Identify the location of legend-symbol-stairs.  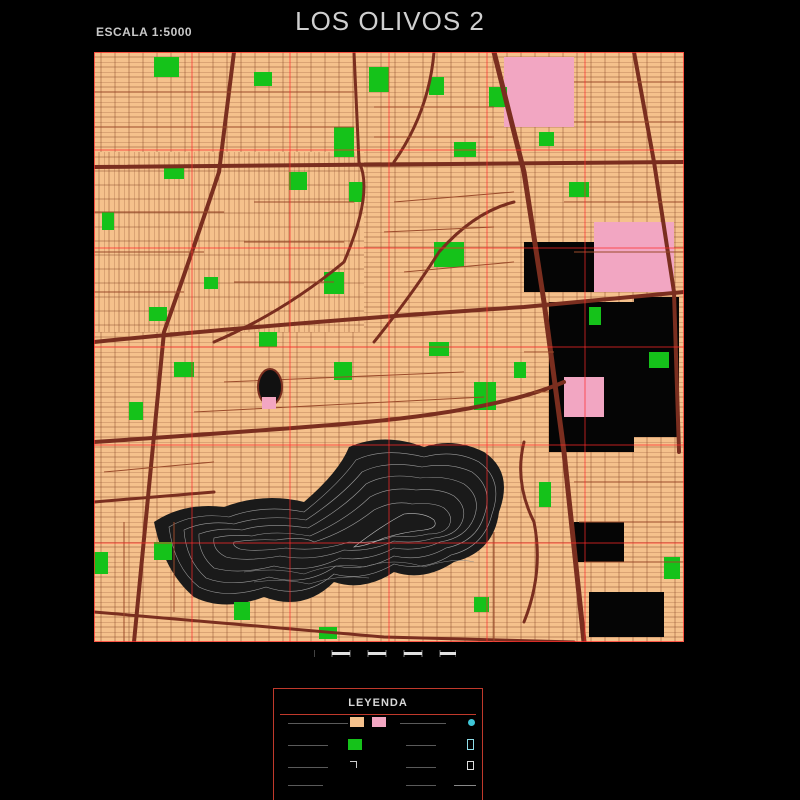
(353, 764).